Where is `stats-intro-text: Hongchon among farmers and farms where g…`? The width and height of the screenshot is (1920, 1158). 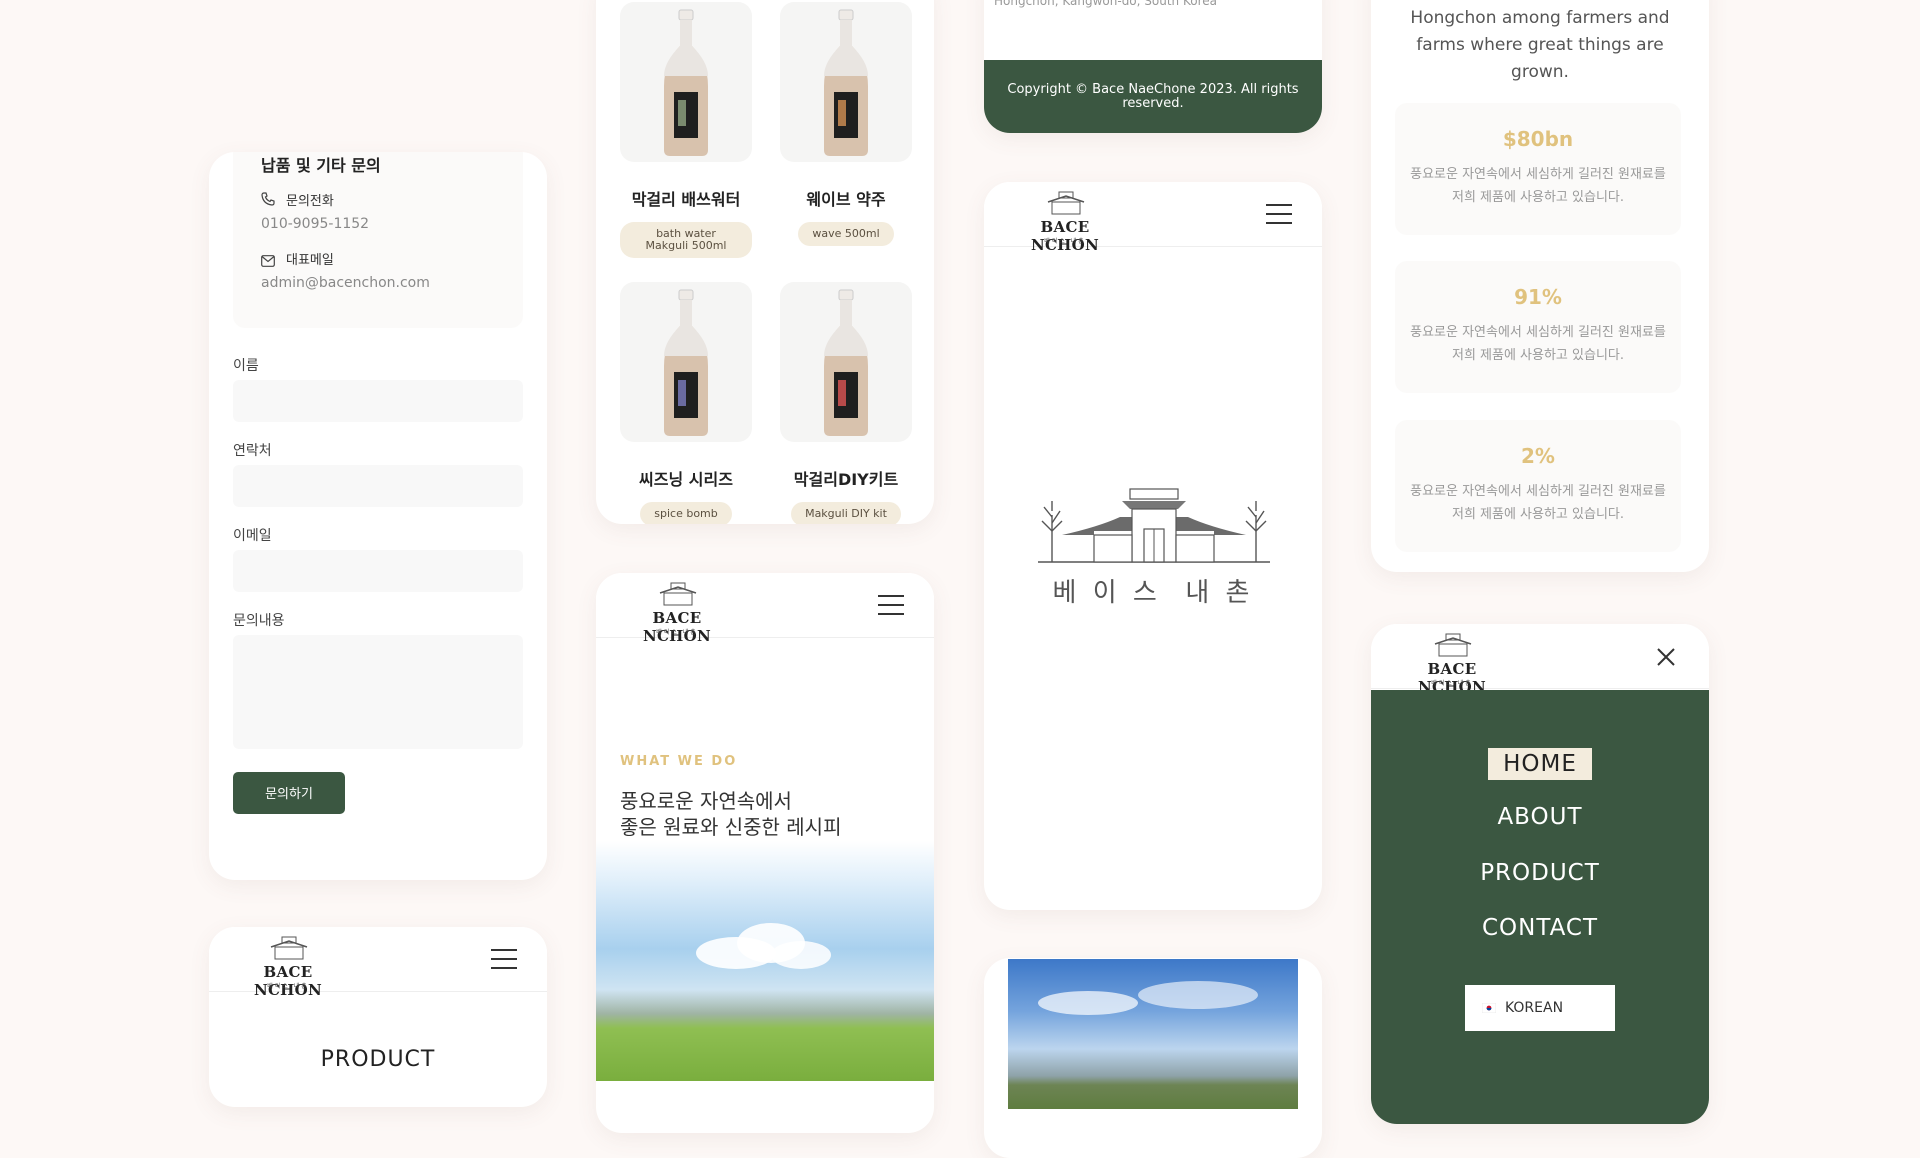
stats-intro-text: Hongchon among farmers and farms where g… is located at coordinates (1540, 45).